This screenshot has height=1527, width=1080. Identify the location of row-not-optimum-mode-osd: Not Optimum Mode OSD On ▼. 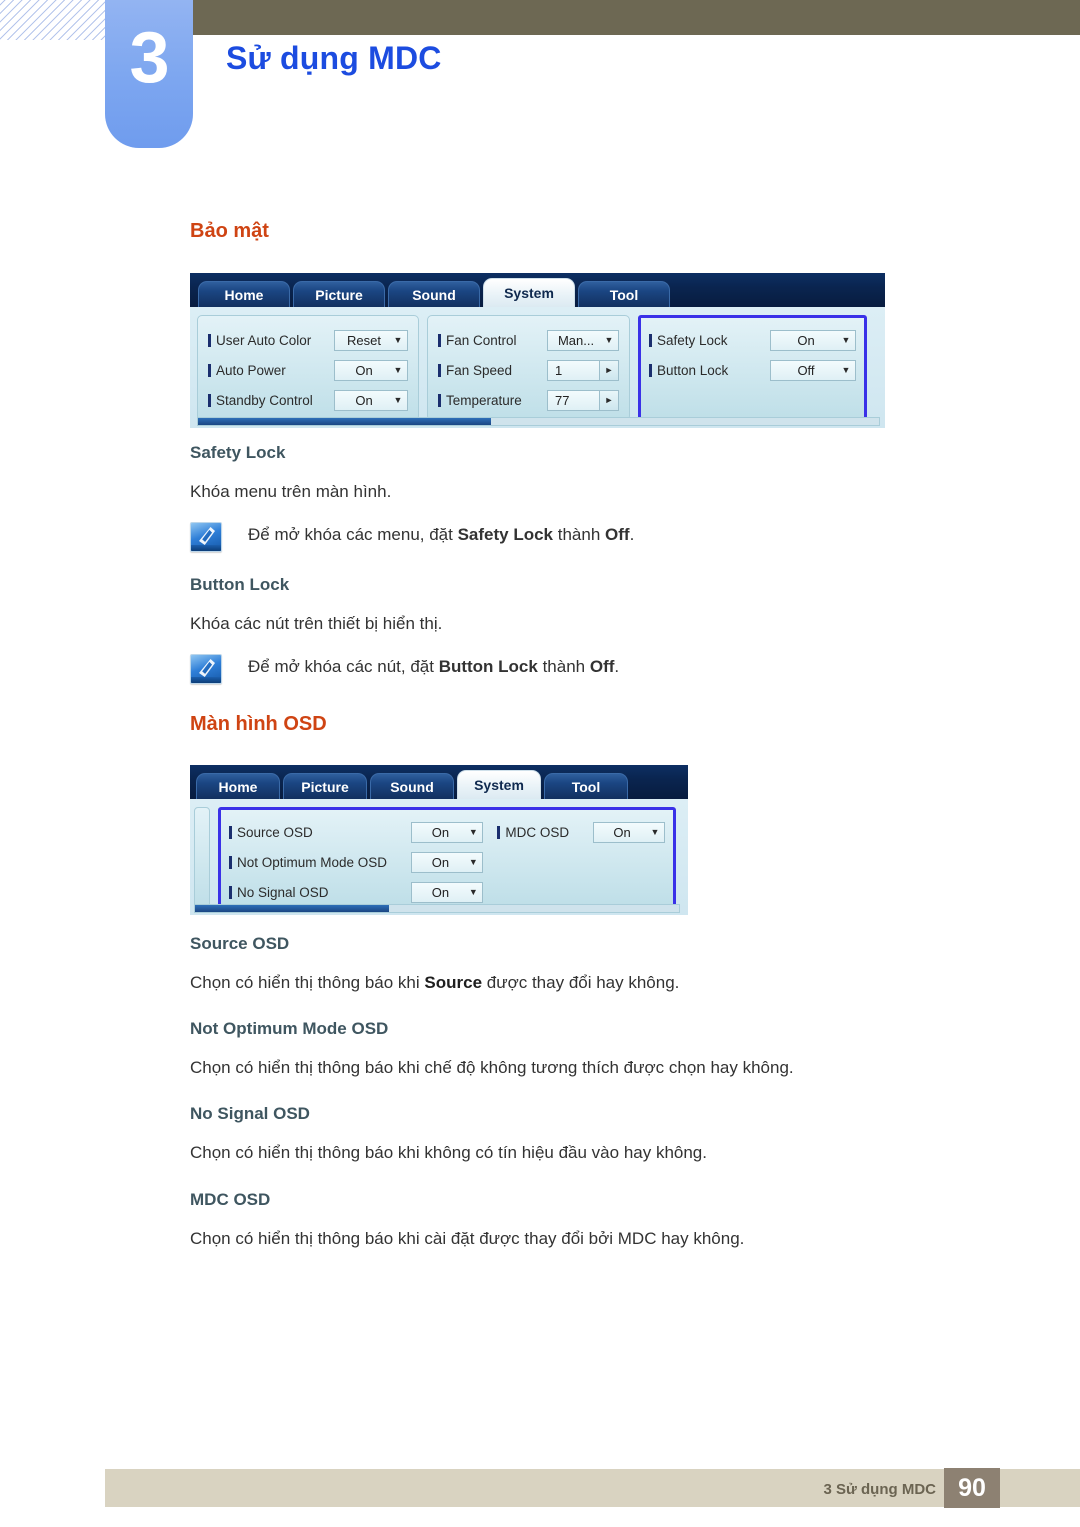
(356, 862).